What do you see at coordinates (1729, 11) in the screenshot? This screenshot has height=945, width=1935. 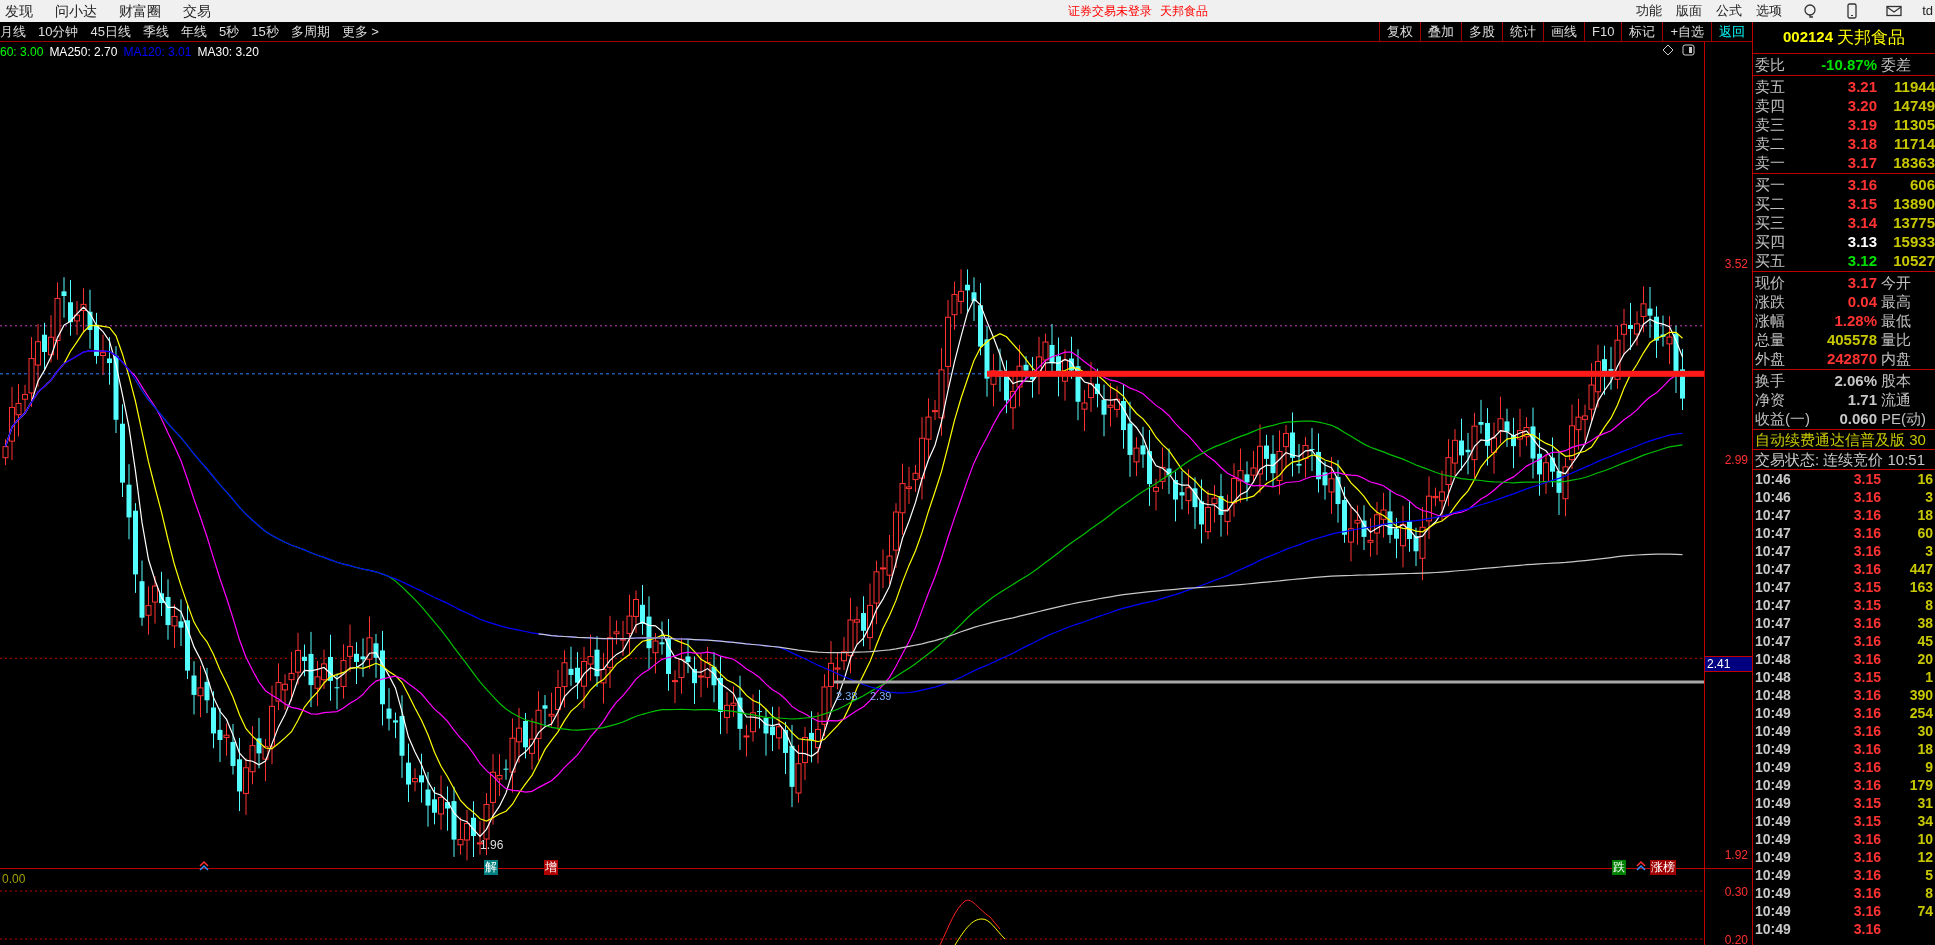 I see `menu-item: 公式` at bounding box center [1729, 11].